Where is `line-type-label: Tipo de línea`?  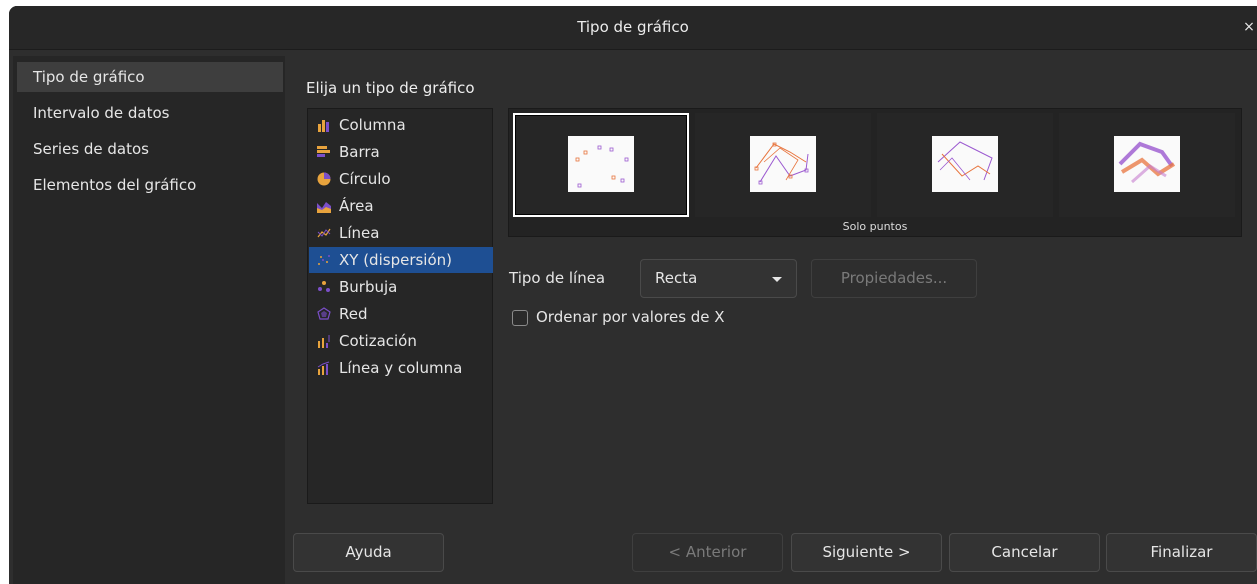
line-type-label: Tipo de línea is located at coordinates (557, 278).